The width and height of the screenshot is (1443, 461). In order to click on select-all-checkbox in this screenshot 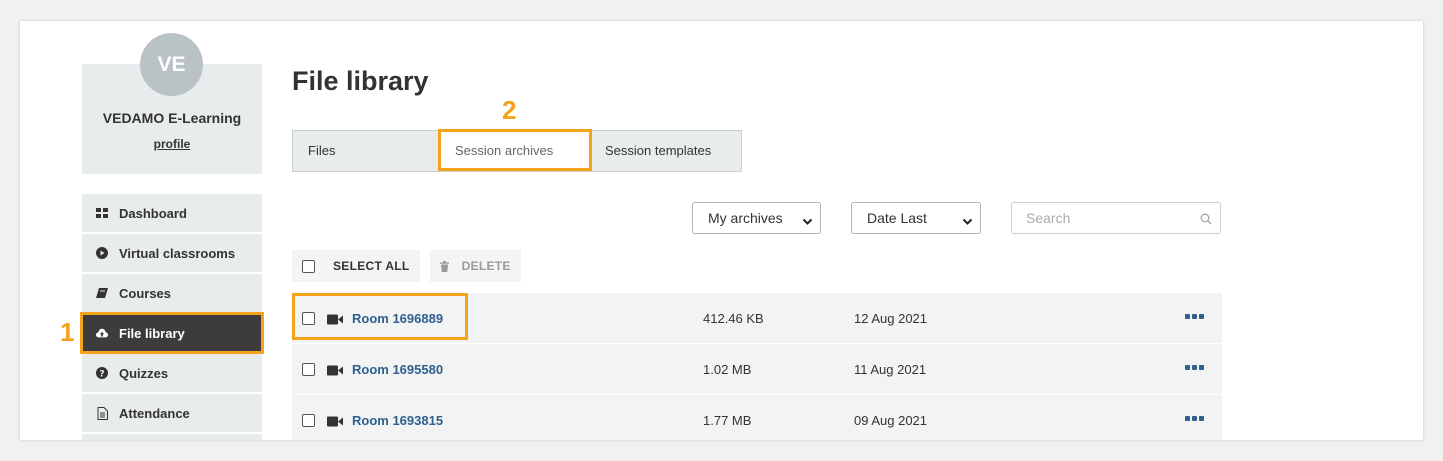, I will do `click(308, 266)`.